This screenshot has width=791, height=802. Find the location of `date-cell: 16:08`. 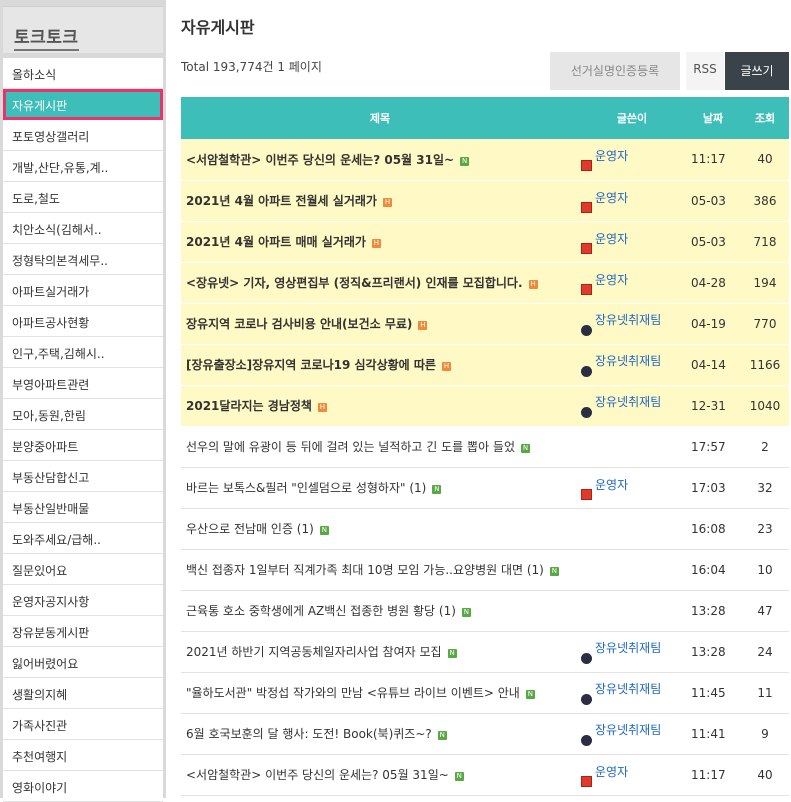

date-cell: 16:08 is located at coordinates (713, 529).